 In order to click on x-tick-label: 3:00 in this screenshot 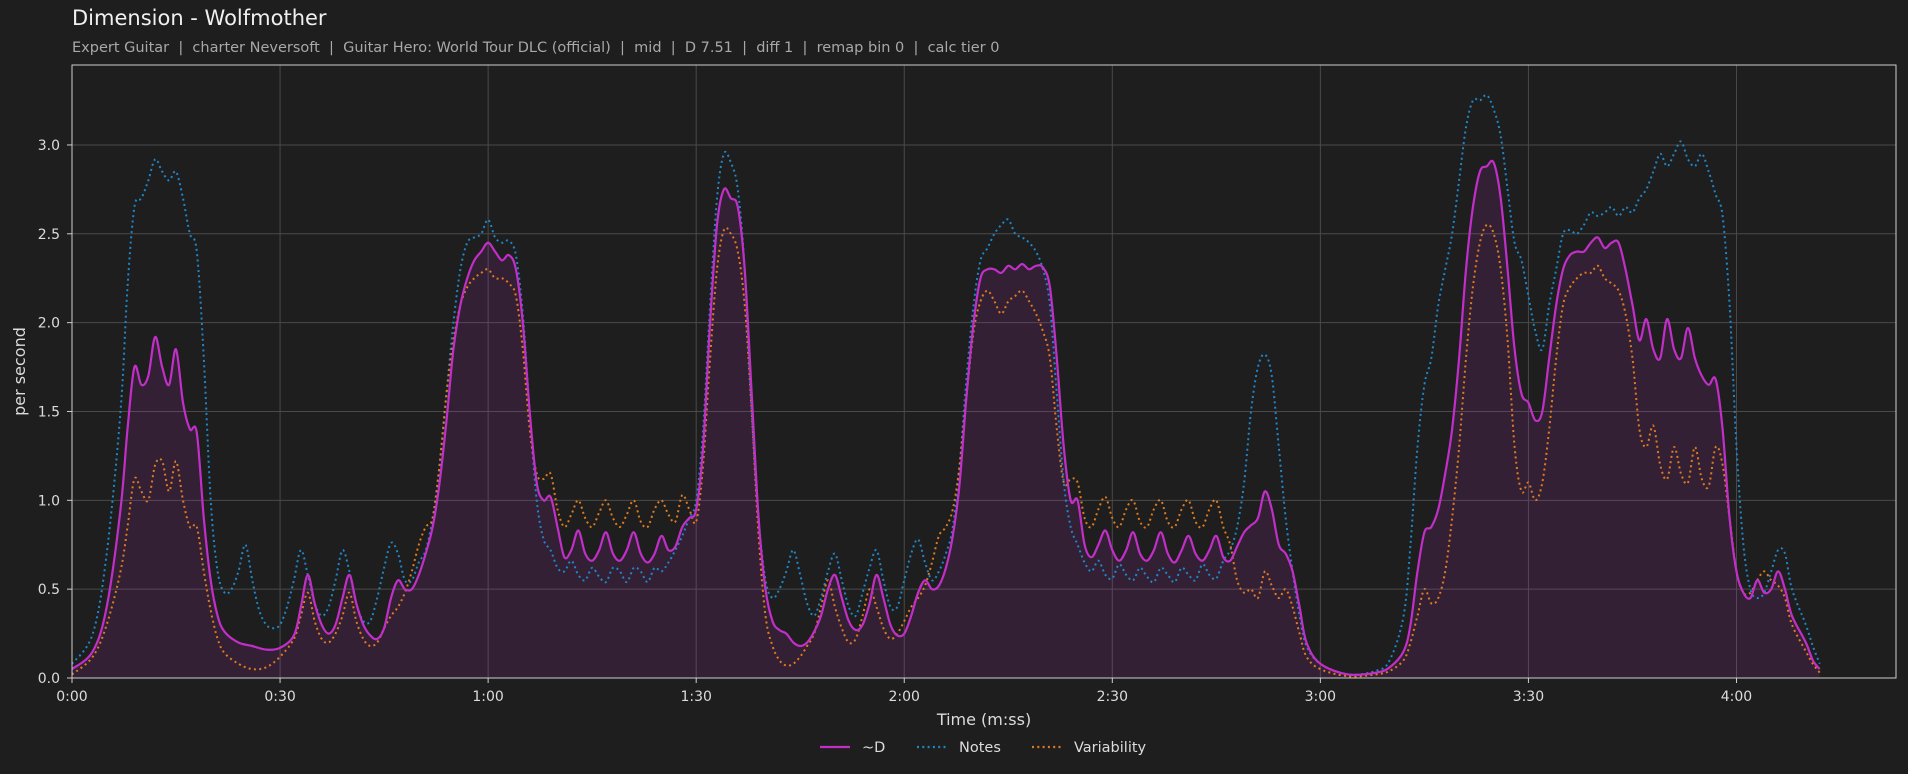, I will do `click(1320, 697)`.